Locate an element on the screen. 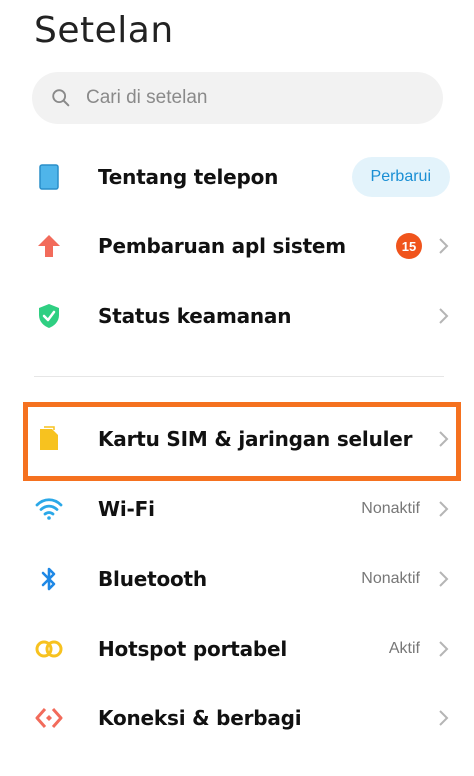 The width and height of the screenshot is (474, 776). sim-card-icon is located at coordinates (49, 439).